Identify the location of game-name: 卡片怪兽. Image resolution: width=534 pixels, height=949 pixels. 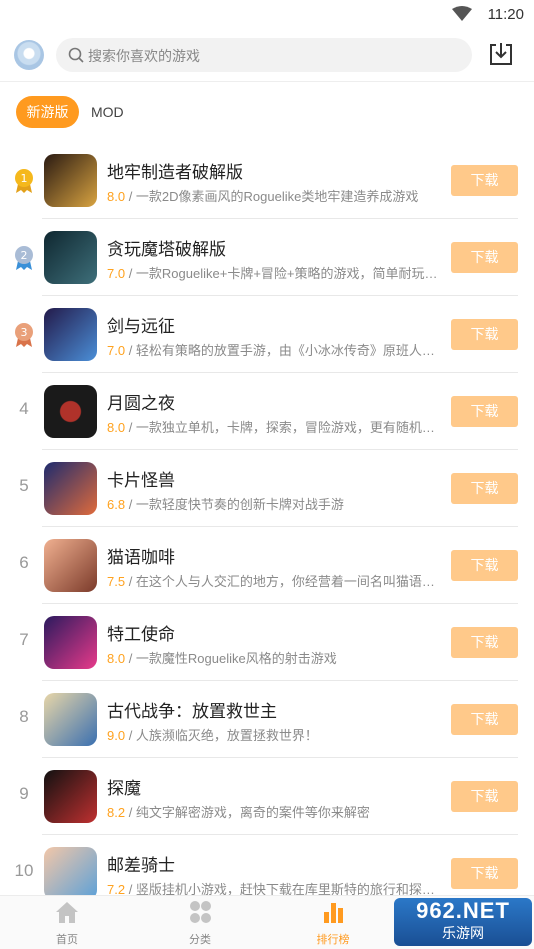
(141, 480).